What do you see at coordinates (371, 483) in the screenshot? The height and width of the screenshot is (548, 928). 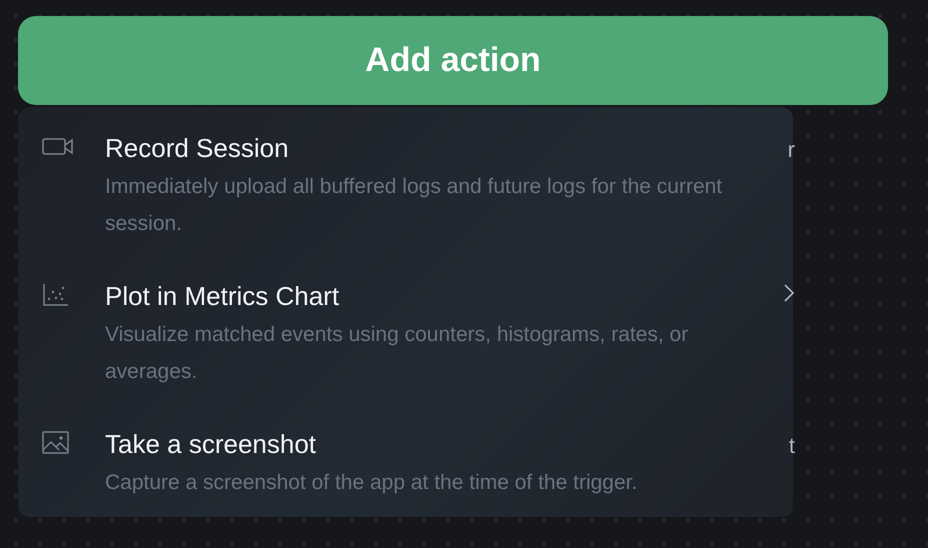 I see `action-description: Capture a screenshot of the app at the time of the trigger.` at bounding box center [371, 483].